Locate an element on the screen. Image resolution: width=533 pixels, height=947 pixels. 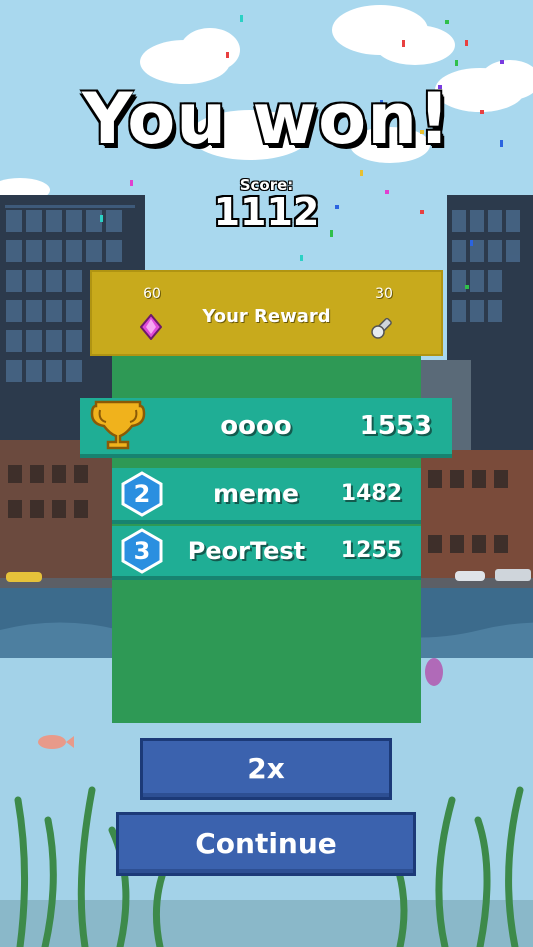
trophy-icon is located at coordinates (118, 425).